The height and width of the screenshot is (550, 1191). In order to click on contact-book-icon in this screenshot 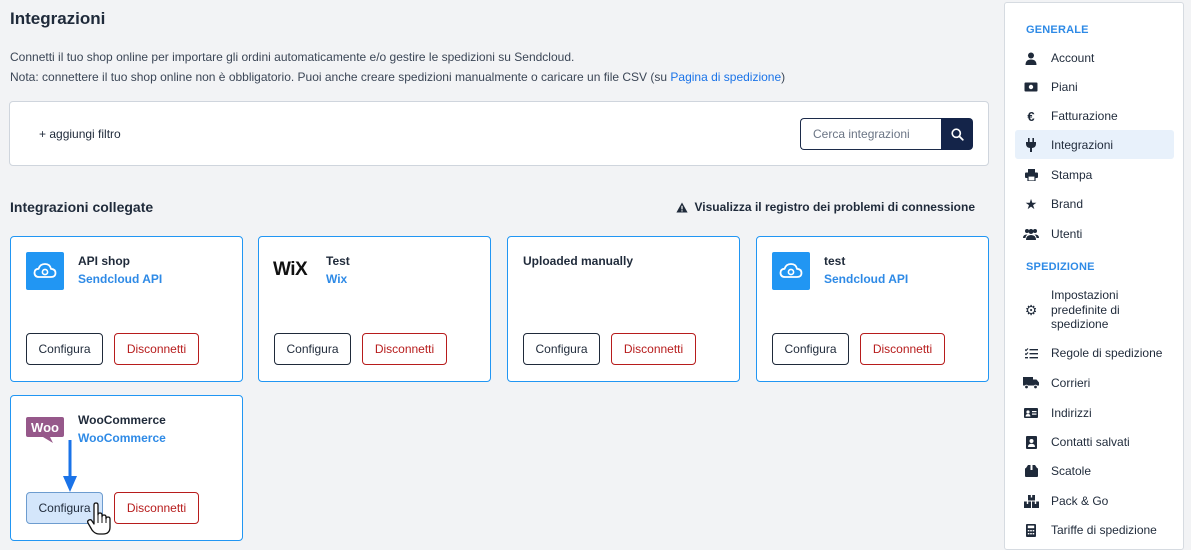, I will do `click(1031, 442)`.